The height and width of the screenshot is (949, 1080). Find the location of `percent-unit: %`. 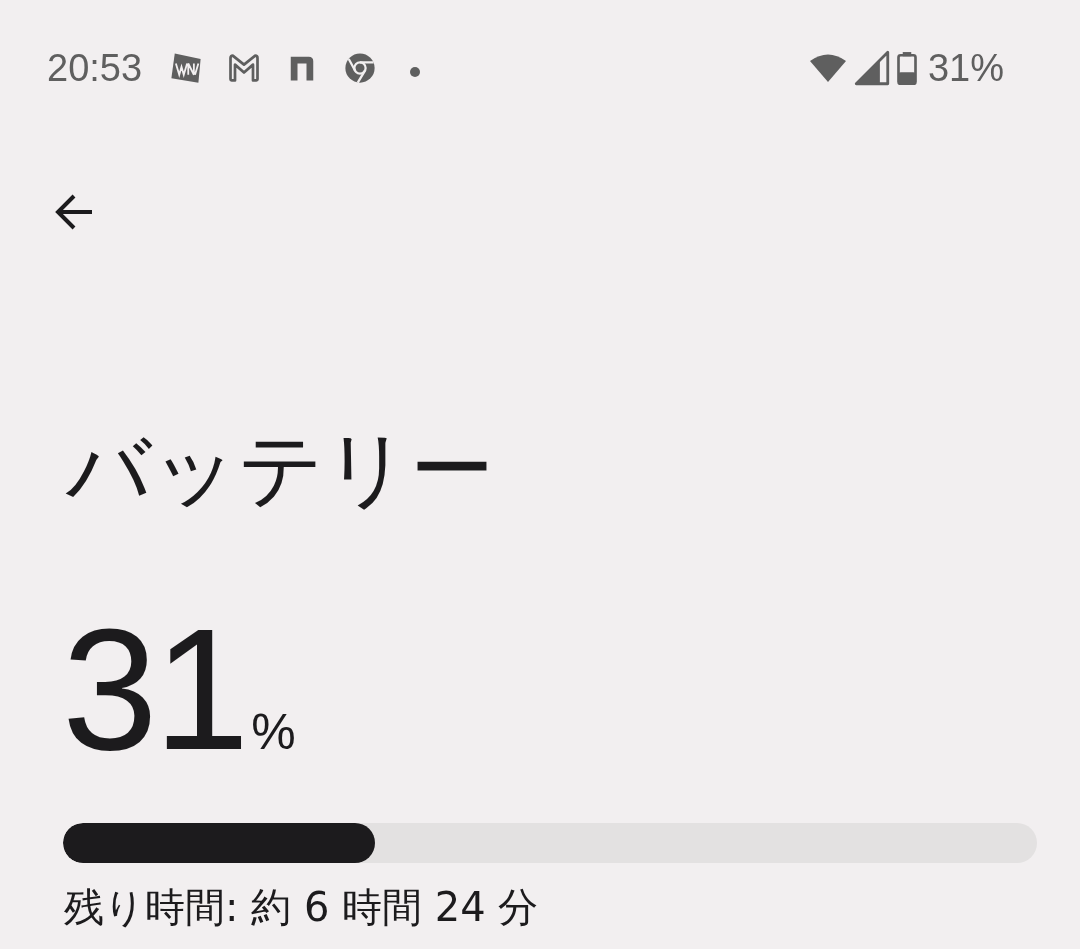

percent-unit: % is located at coordinates (273, 732).